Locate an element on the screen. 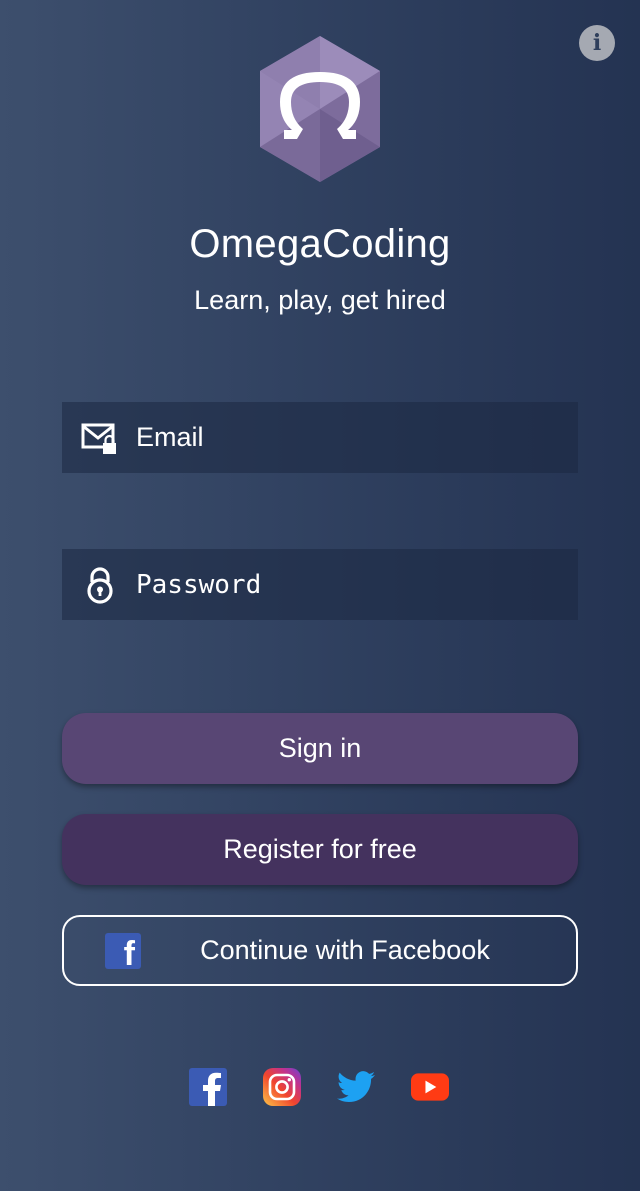  twitter-icon is located at coordinates (356, 1087).